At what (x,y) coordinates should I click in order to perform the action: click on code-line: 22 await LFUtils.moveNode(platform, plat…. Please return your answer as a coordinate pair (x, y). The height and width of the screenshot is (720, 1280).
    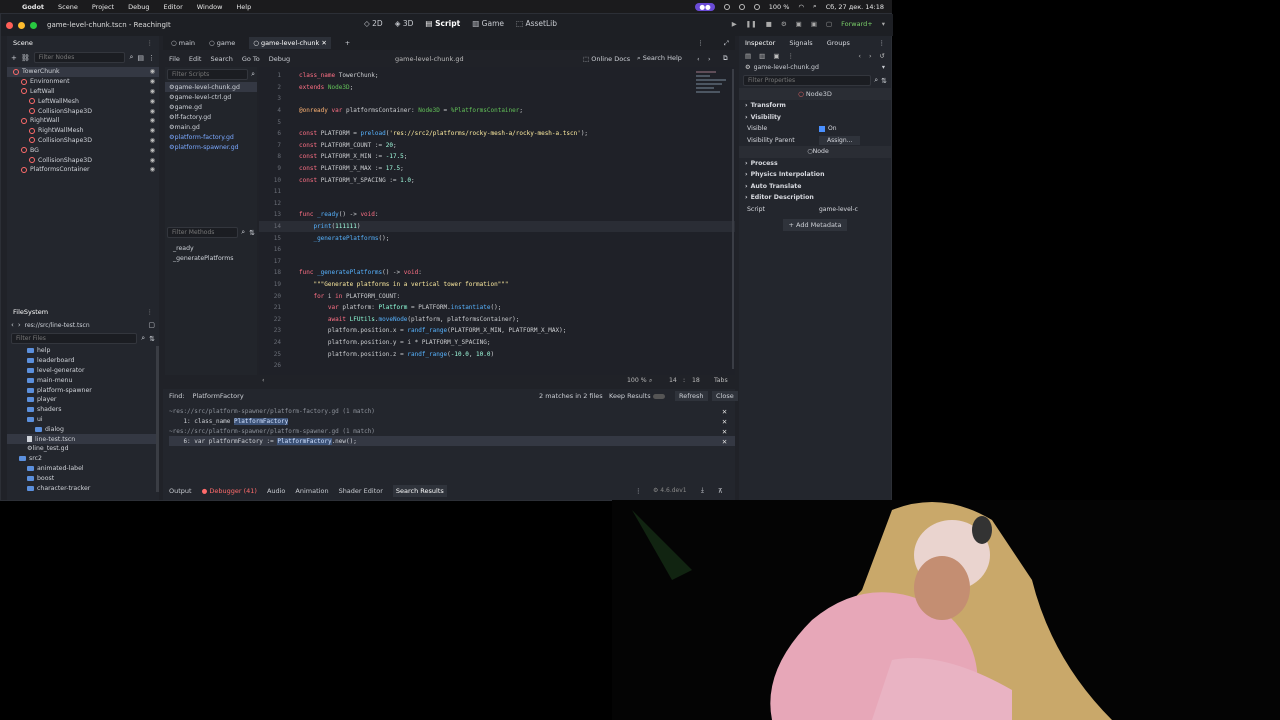
    Looking at the image, I should click on (497, 319).